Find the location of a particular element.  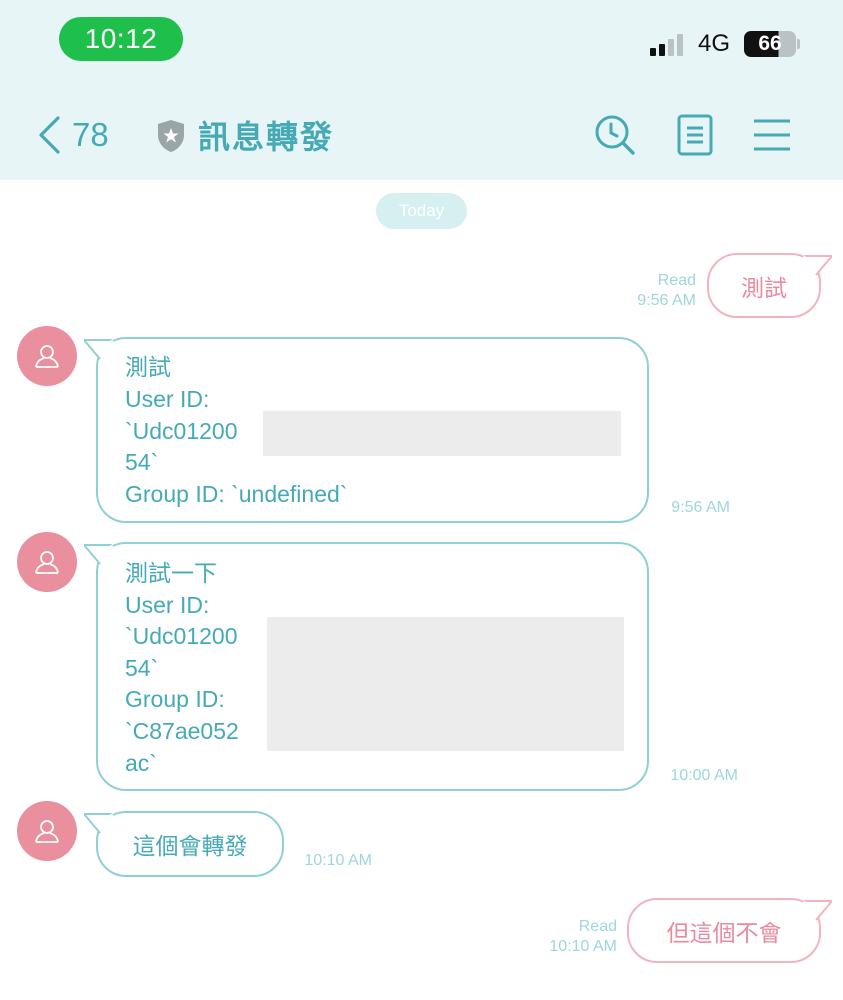

unread-count: 78 is located at coordinates (90, 134).